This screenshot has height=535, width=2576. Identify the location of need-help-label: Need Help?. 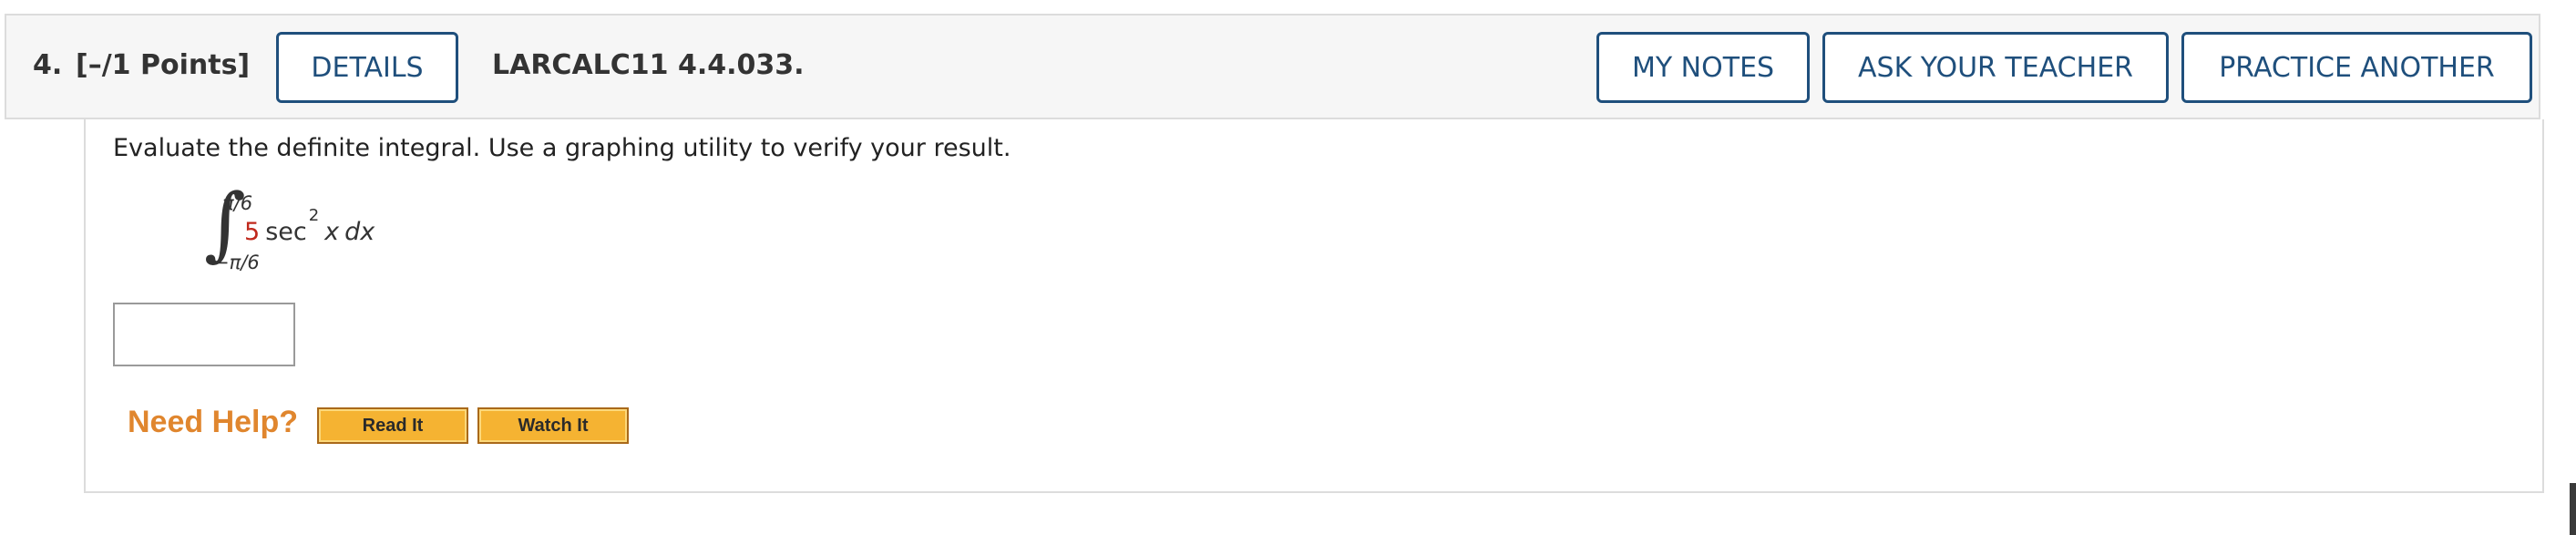
(214, 422).